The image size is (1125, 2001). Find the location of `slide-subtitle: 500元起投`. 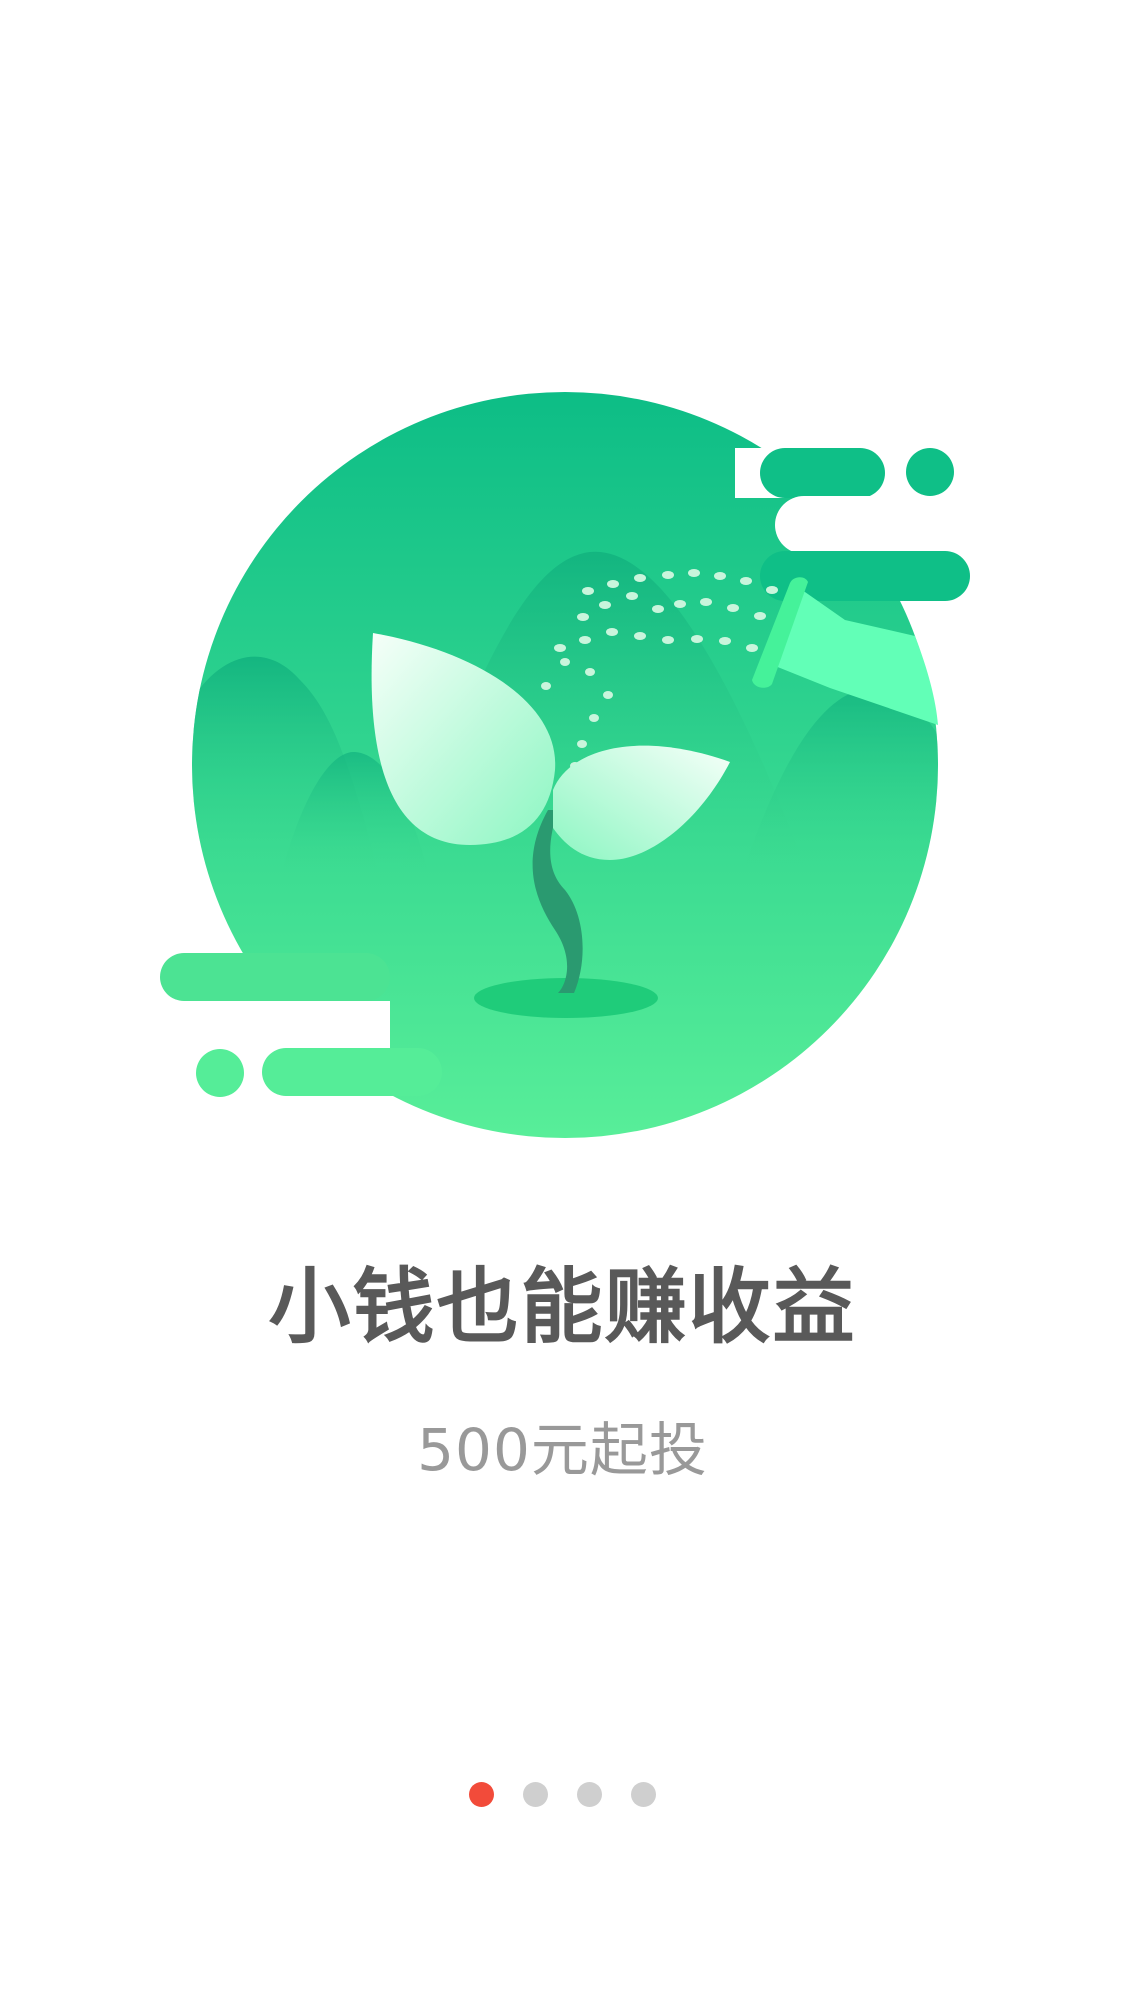

slide-subtitle: 500元起投 is located at coordinates (562, 1450).